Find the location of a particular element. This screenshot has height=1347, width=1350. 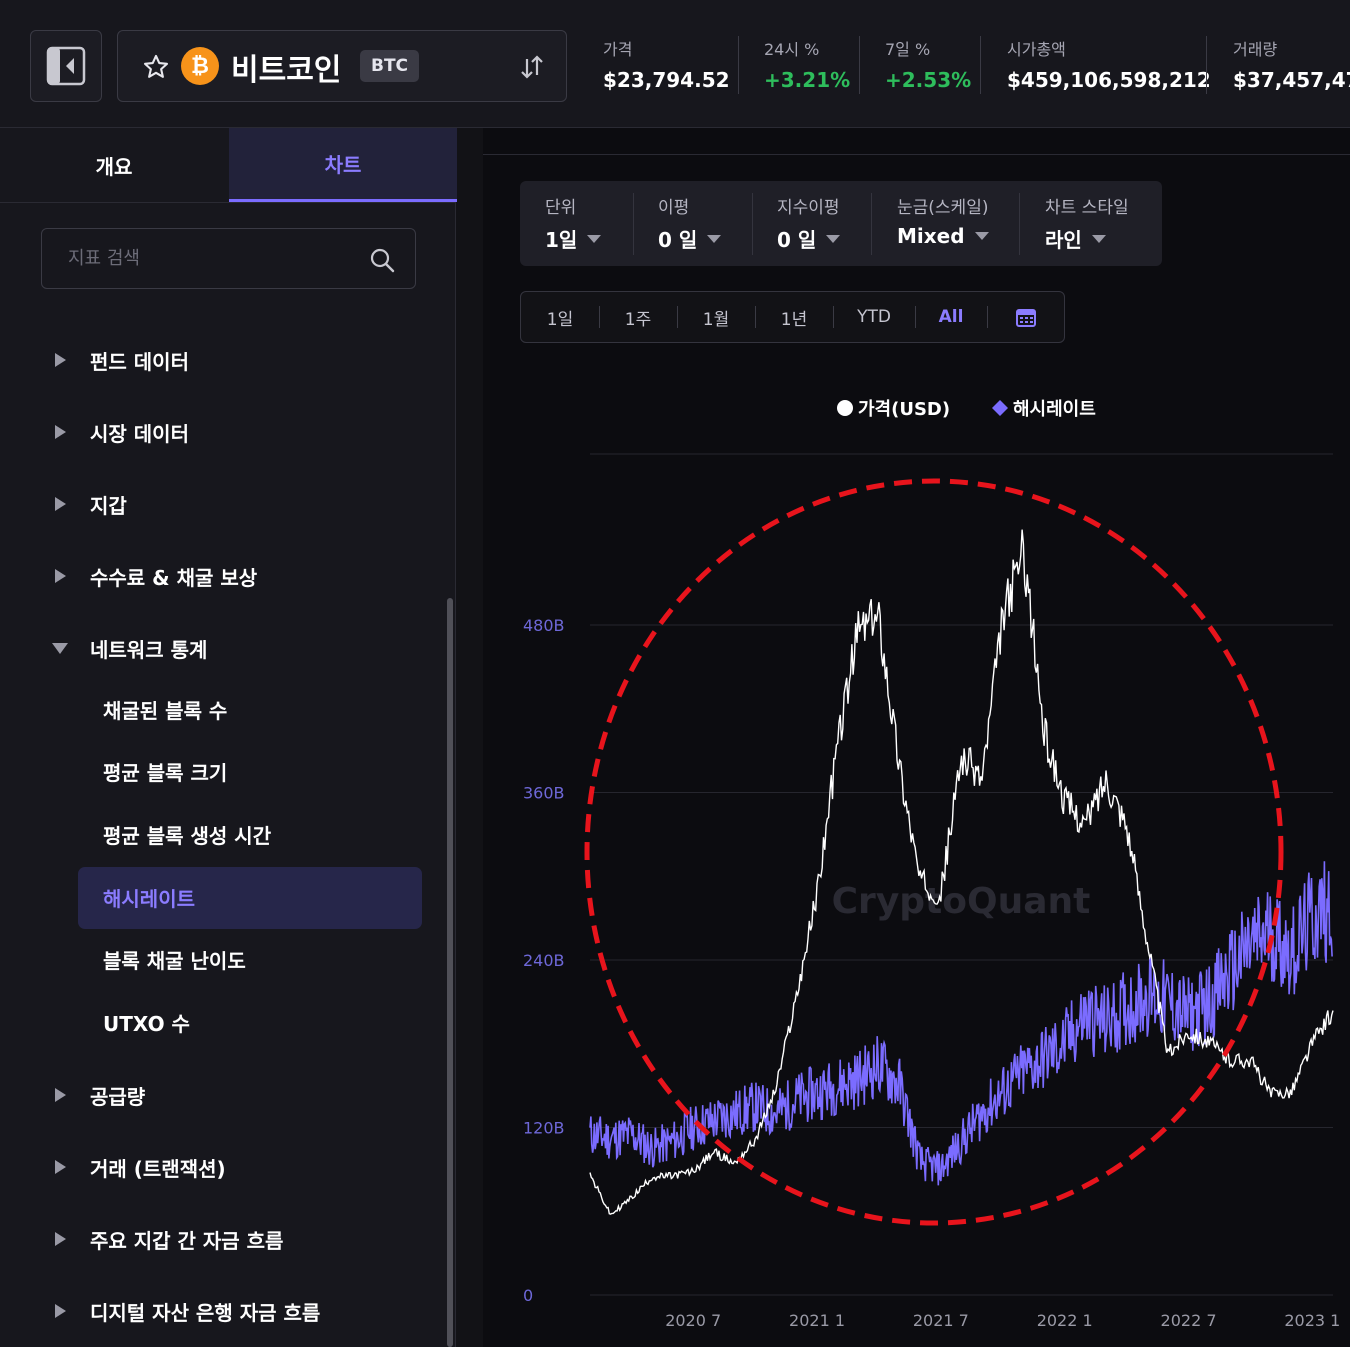

stat-value: $37,457,478 is located at coordinates (1291, 80).